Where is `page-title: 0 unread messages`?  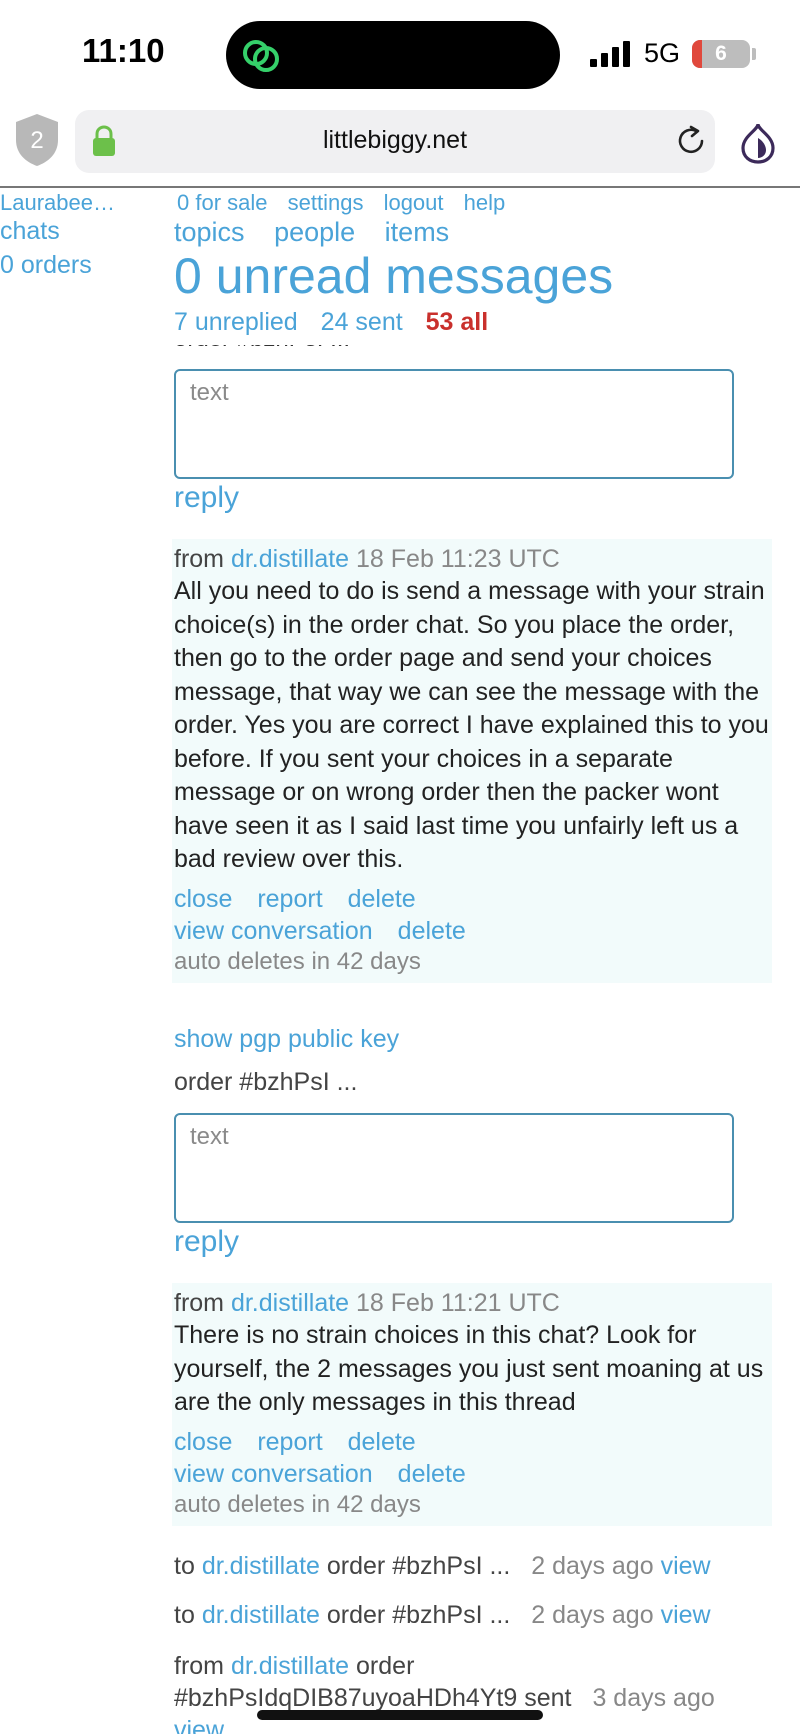 page-title: 0 unread messages is located at coordinates (394, 276).